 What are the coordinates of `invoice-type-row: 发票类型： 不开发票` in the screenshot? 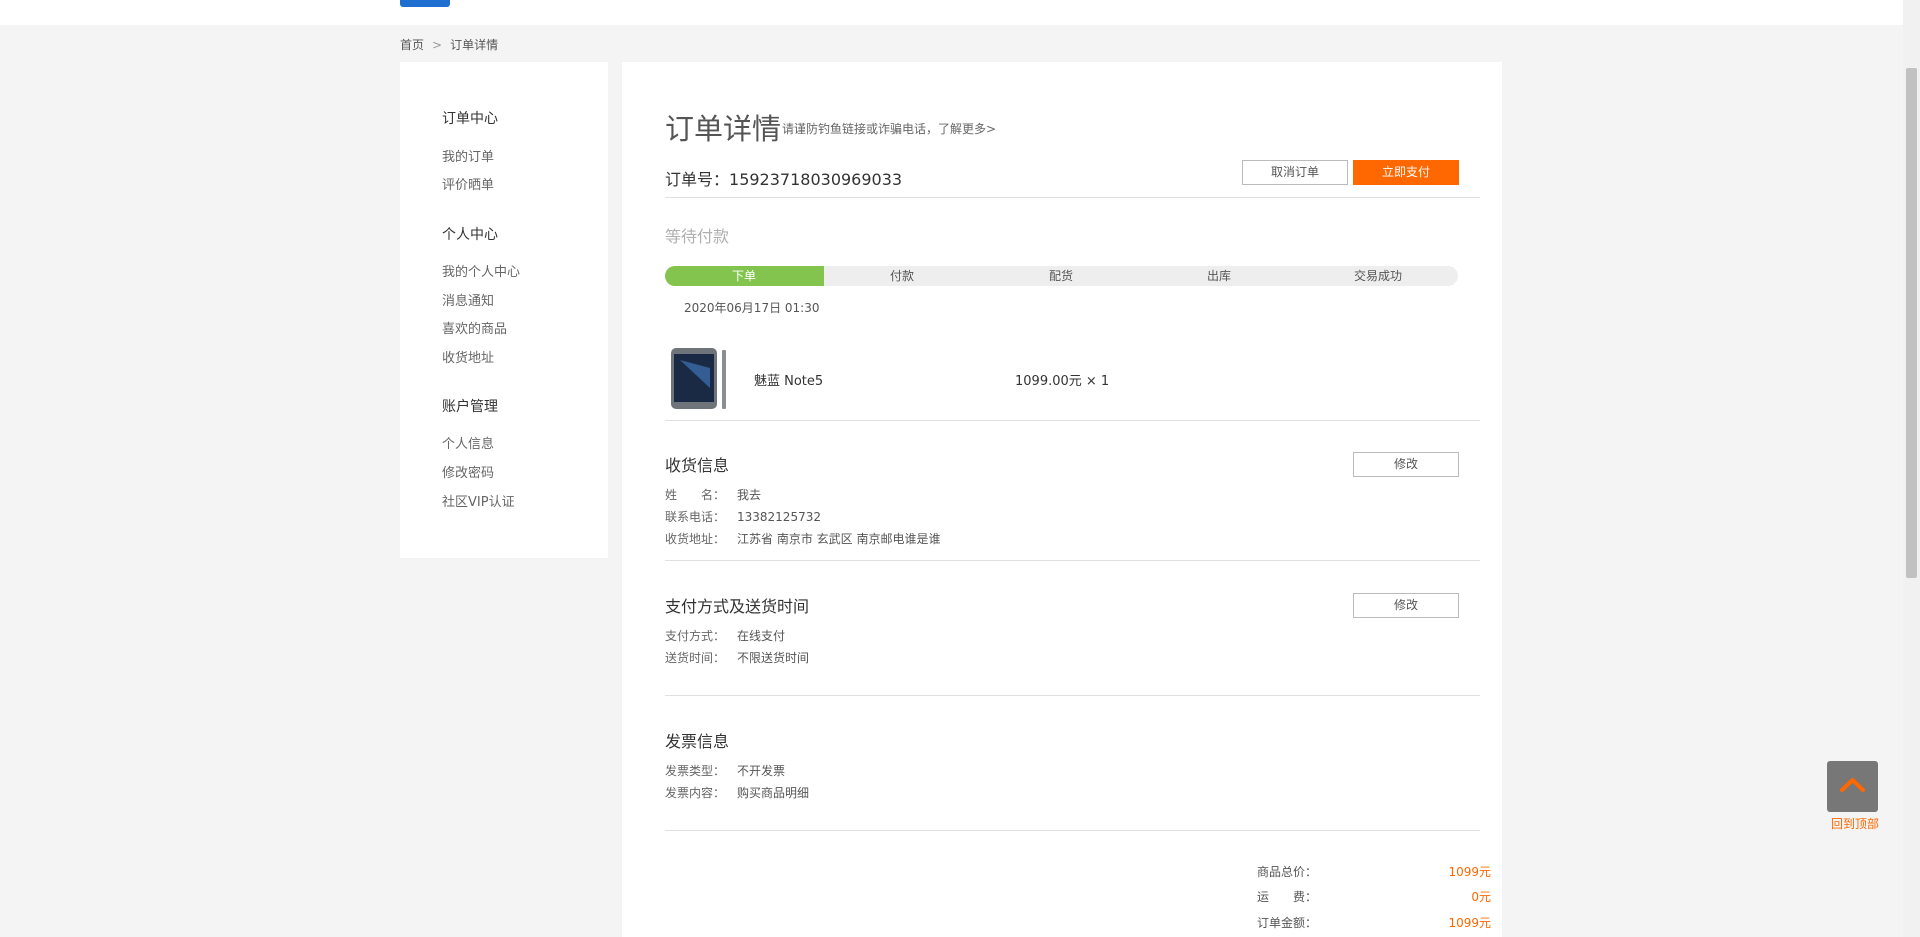 It's located at (725, 770).